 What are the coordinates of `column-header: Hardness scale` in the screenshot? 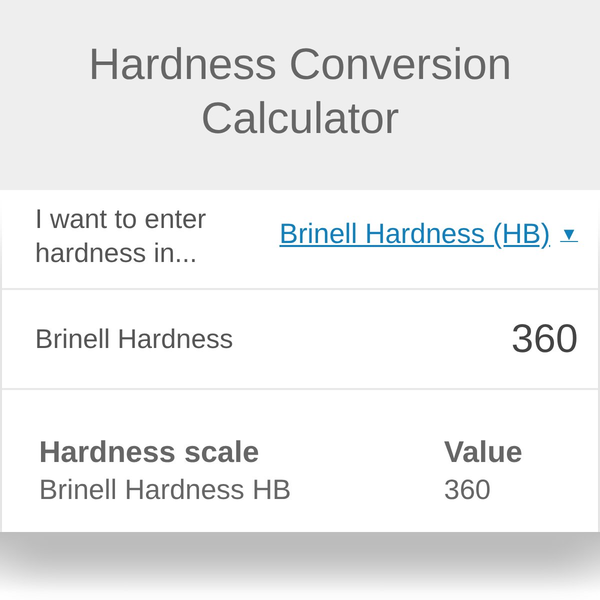 It's located at (149, 453).